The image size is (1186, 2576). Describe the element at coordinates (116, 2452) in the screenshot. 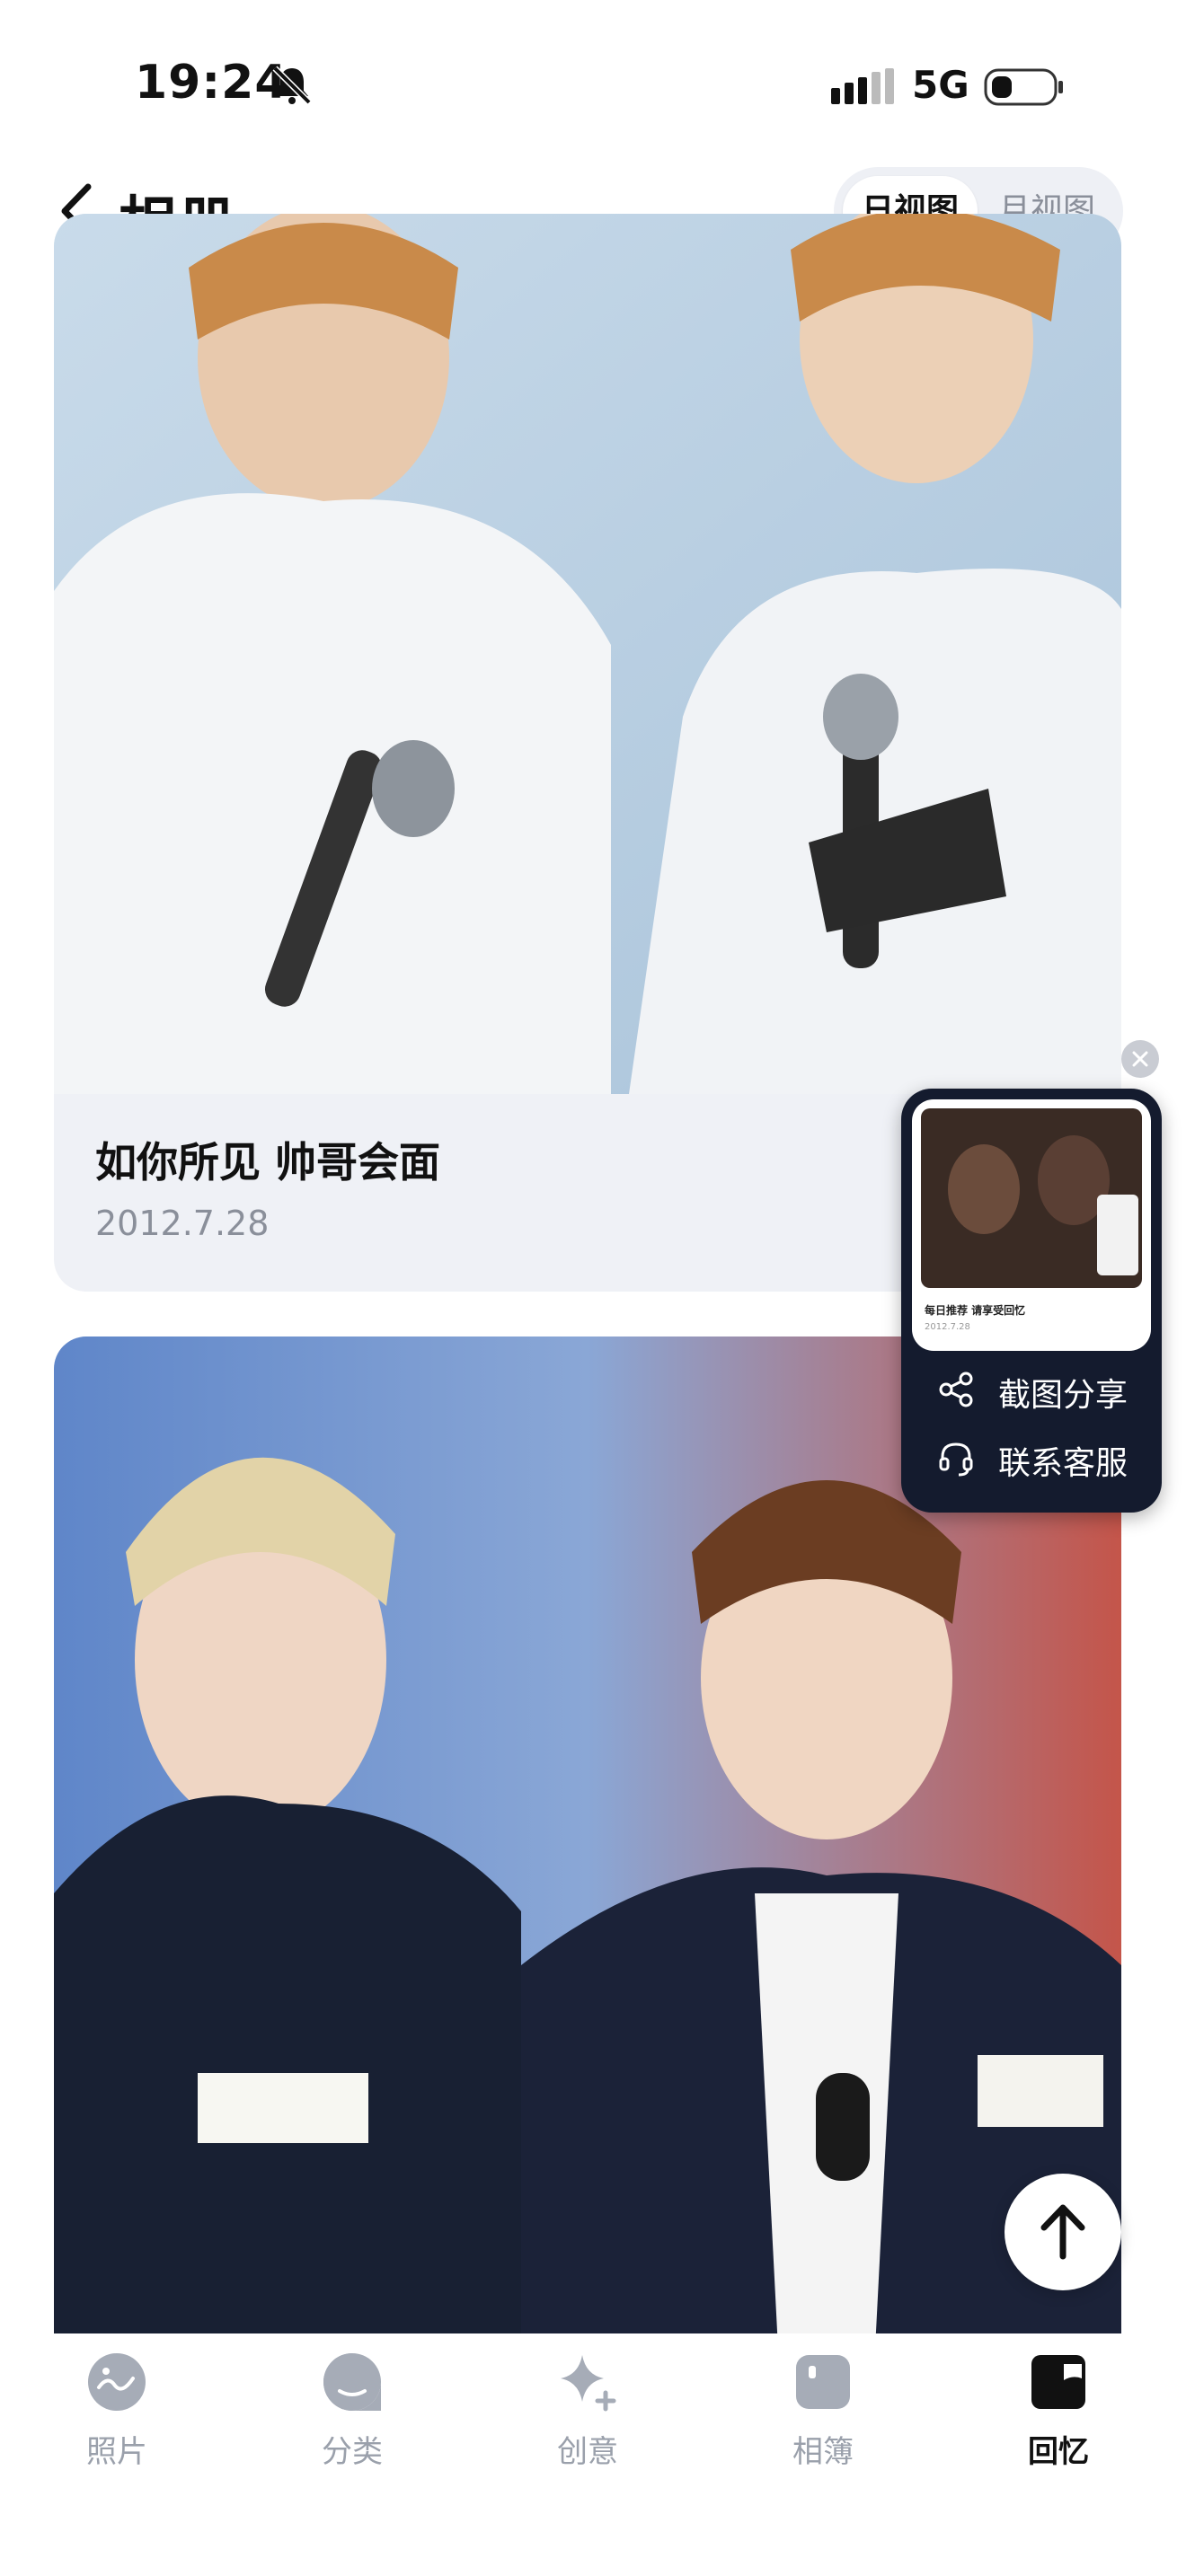

I see `tab-label: 照片` at that location.